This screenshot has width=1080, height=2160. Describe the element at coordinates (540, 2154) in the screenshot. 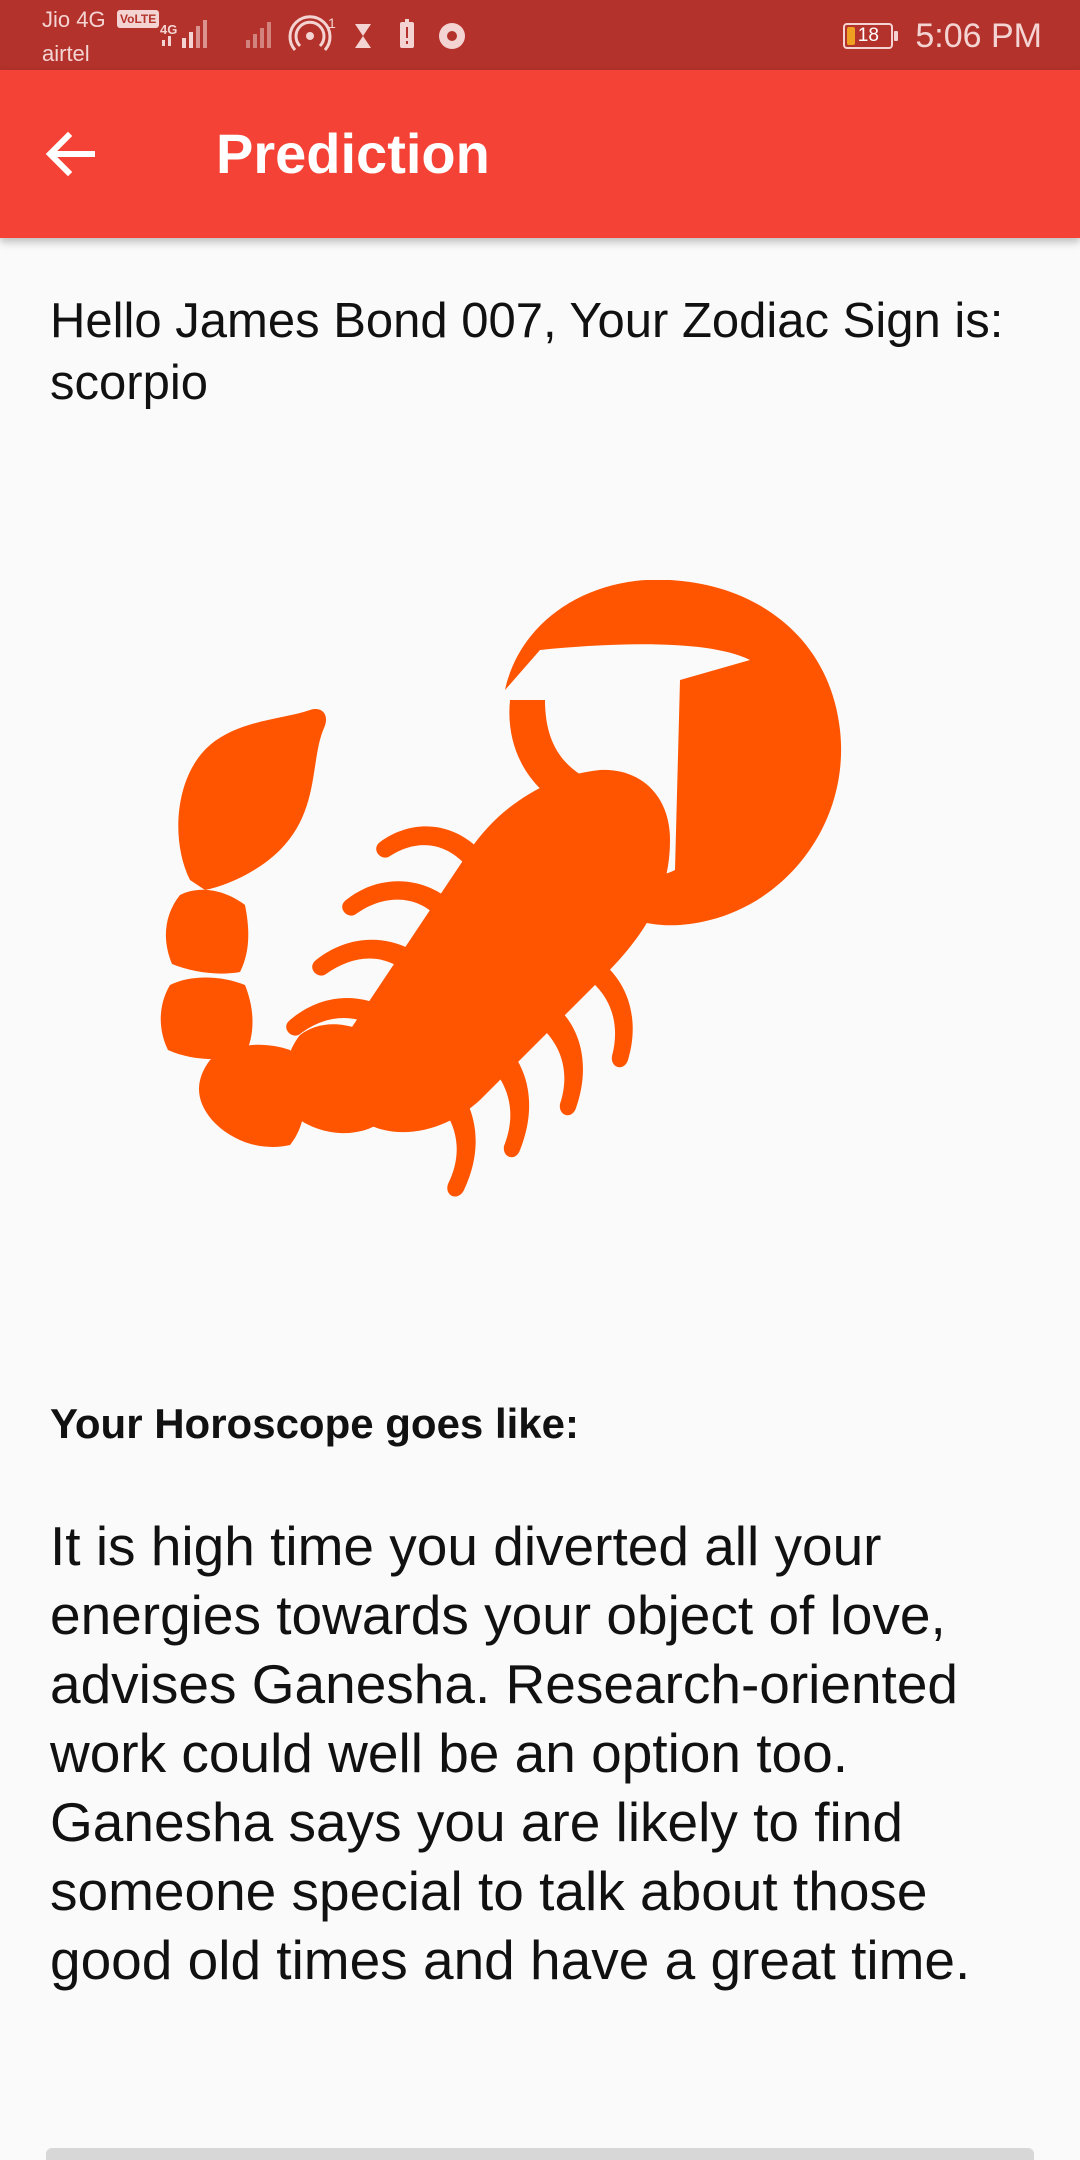

I see `scroll-edge-card` at that location.